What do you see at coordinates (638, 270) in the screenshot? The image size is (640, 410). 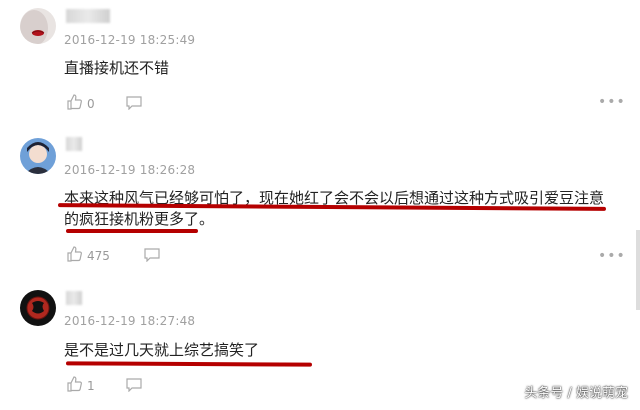 I see `scrollbar` at bounding box center [638, 270].